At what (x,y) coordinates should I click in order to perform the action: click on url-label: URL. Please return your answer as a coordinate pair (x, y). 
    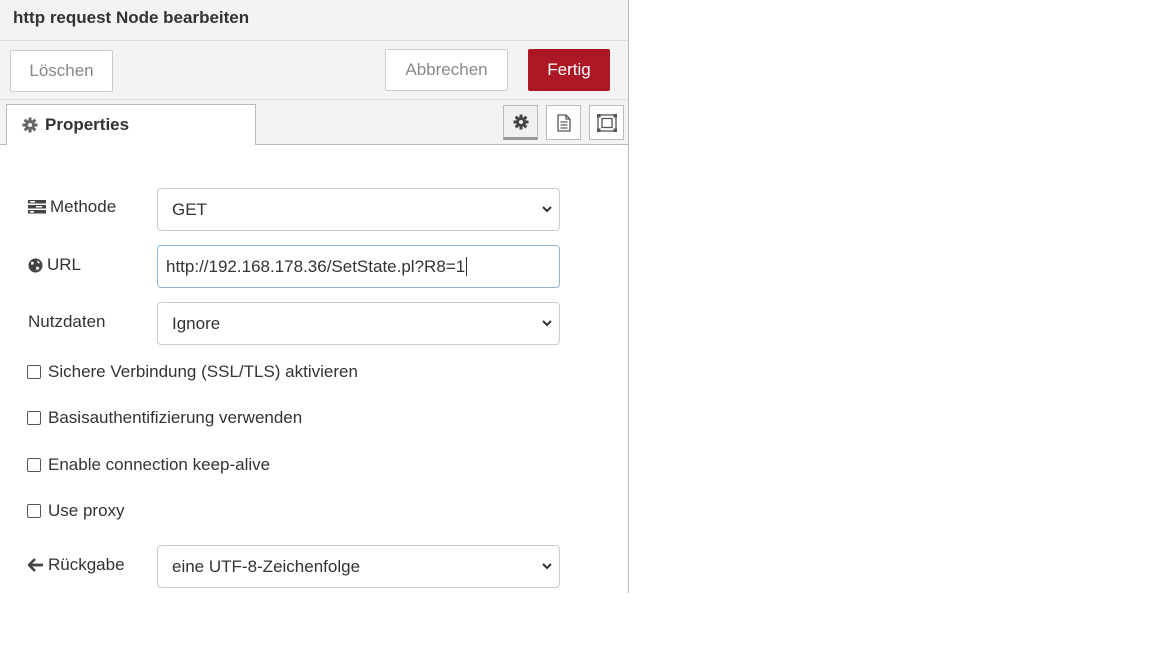
    Looking at the image, I should click on (54, 265).